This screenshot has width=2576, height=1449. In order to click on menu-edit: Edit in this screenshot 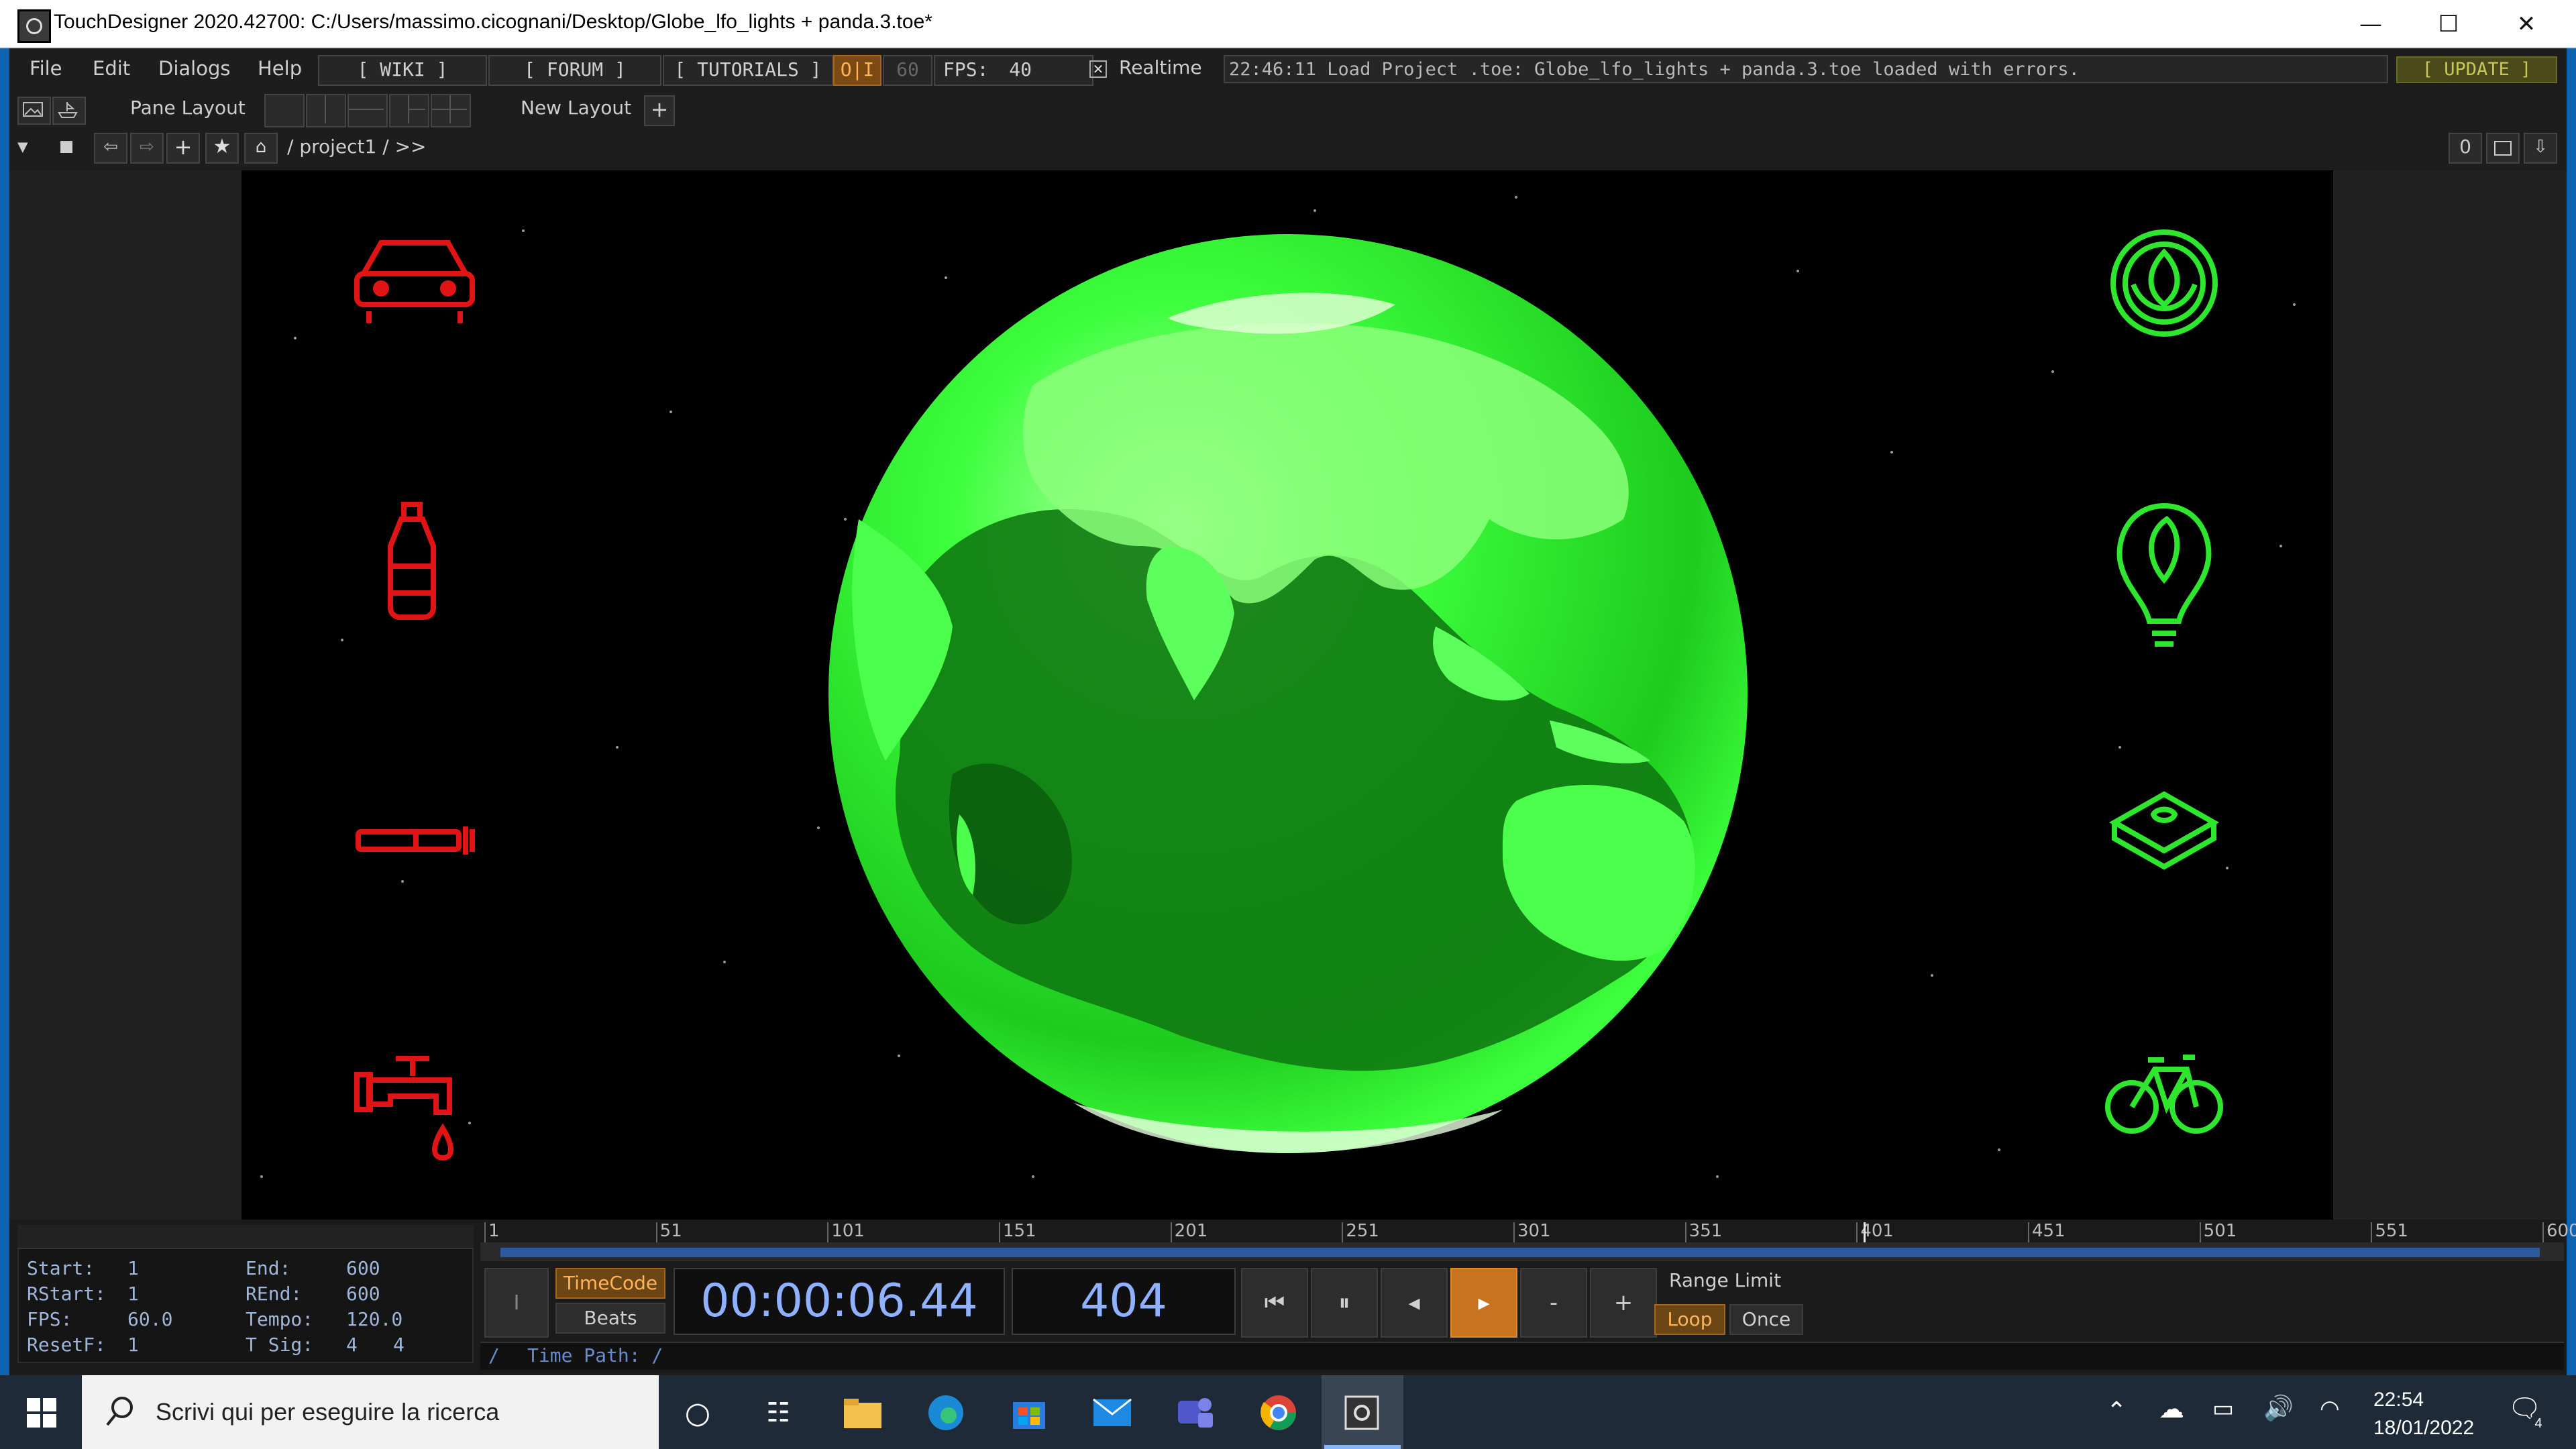, I will do `click(111, 68)`.